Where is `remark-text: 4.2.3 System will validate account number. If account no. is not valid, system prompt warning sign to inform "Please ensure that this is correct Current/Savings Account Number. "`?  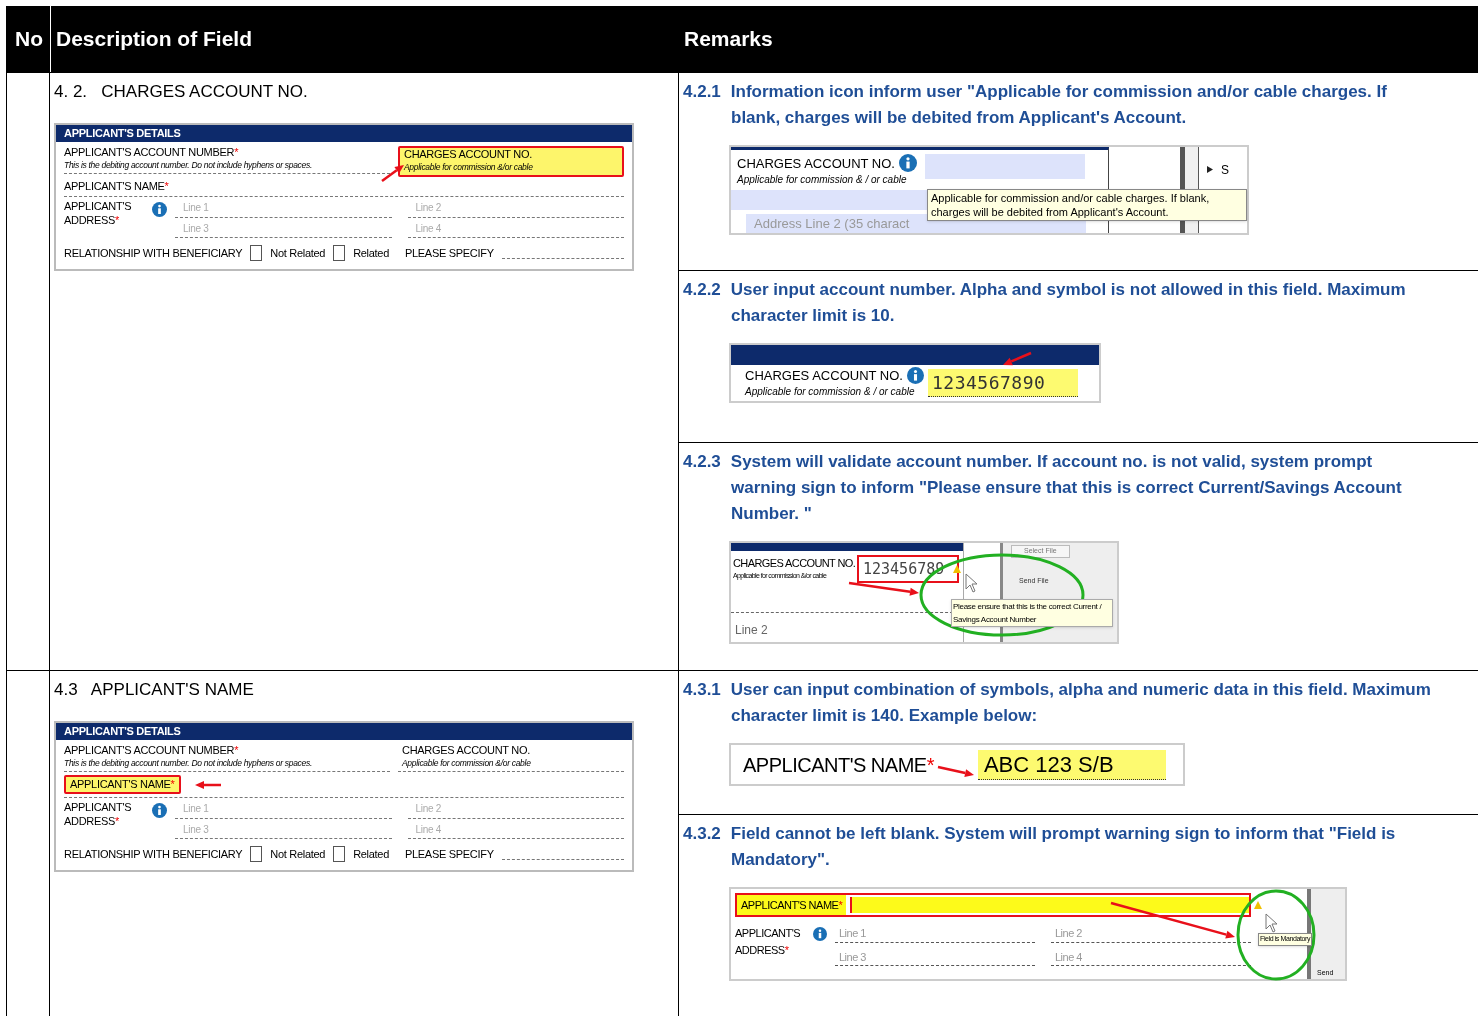 remark-text: 4.2.3 System will validate account number. If account no. is not valid, system prompt warning sign to inform "Please ensure that this is correct Current/Savings Account Number. " is located at coordinates (1043, 488).